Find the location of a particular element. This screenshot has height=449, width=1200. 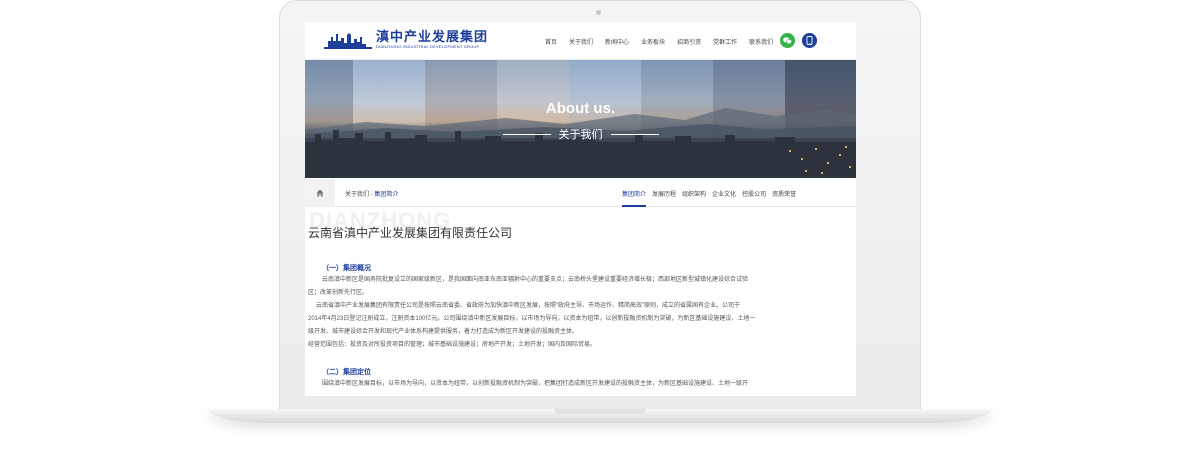

wechat-icon is located at coordinates (787, 40).